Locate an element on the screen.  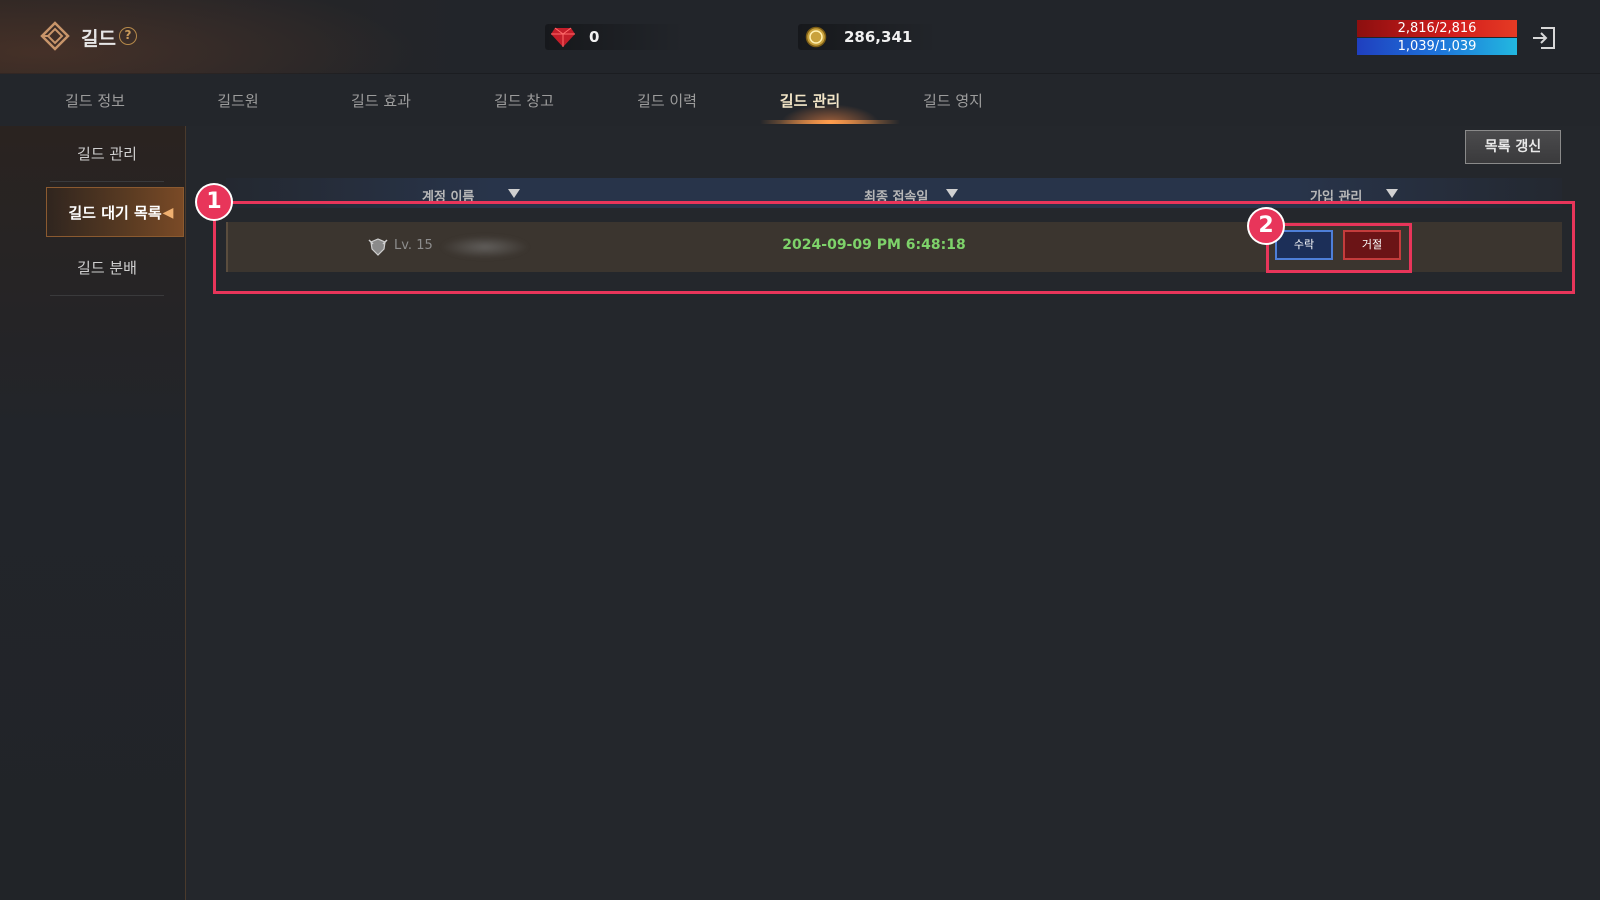
exit-icon is located at coordinates (1544, 38).